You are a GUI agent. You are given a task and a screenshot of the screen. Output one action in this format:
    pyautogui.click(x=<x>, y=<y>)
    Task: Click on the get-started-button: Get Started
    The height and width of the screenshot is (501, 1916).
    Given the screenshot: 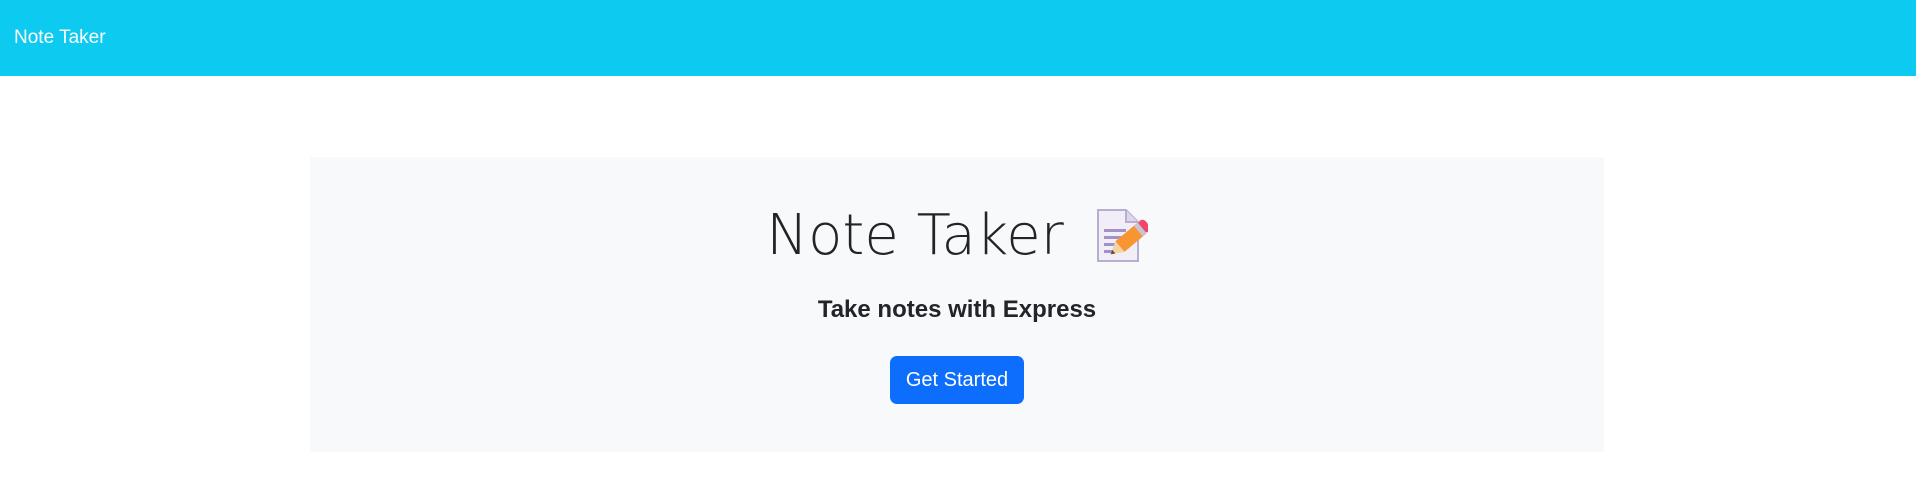 What is the action you would take?
    pyautogui.click(x=957, y=380)
    